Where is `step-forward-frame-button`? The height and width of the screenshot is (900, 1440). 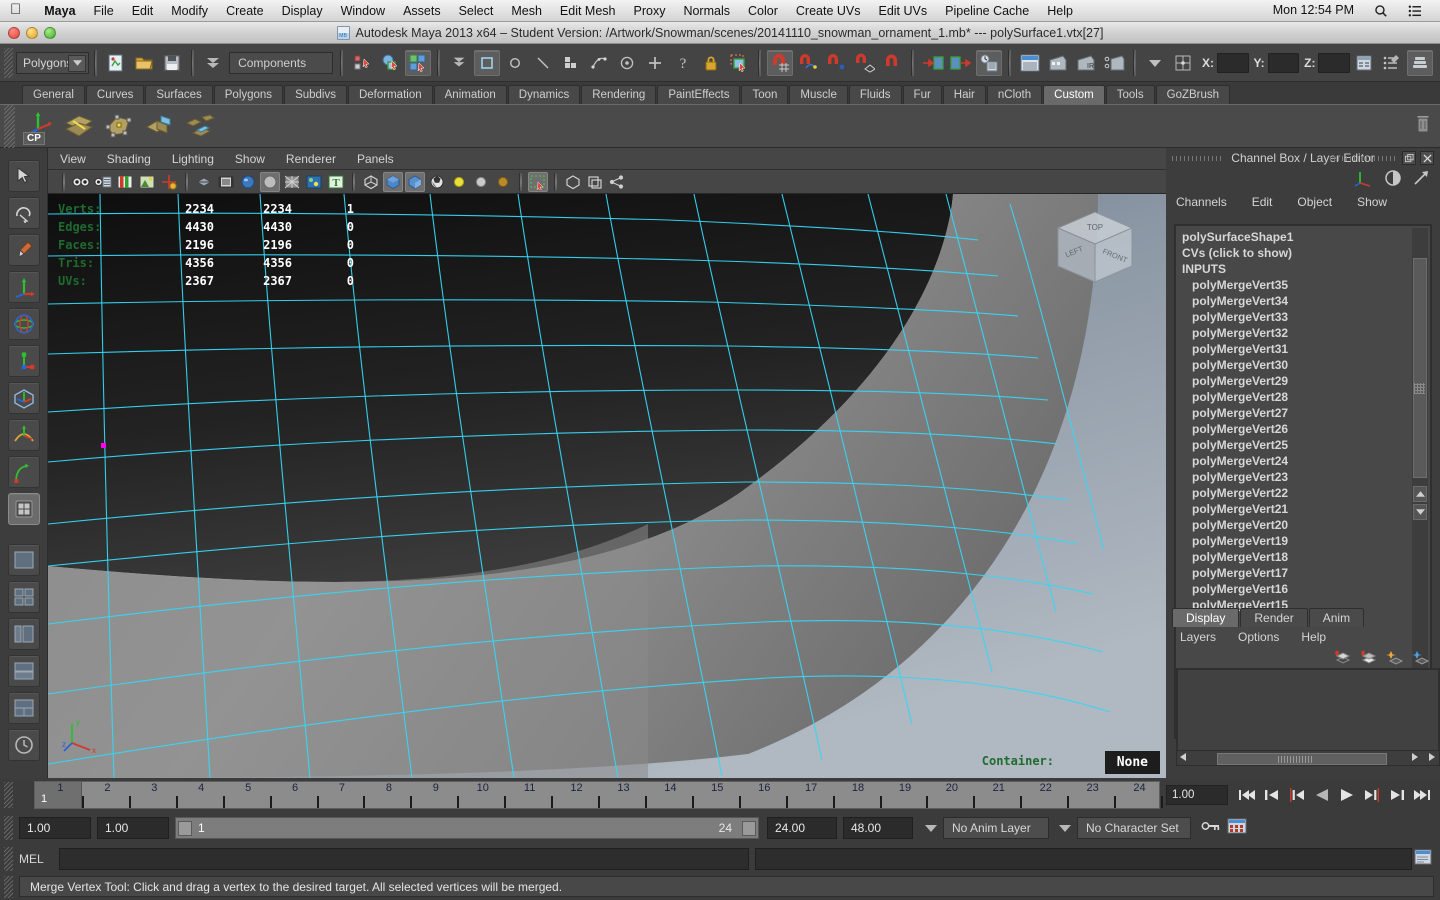 step-forward-frame-button is located at coordinates (1371, 795).